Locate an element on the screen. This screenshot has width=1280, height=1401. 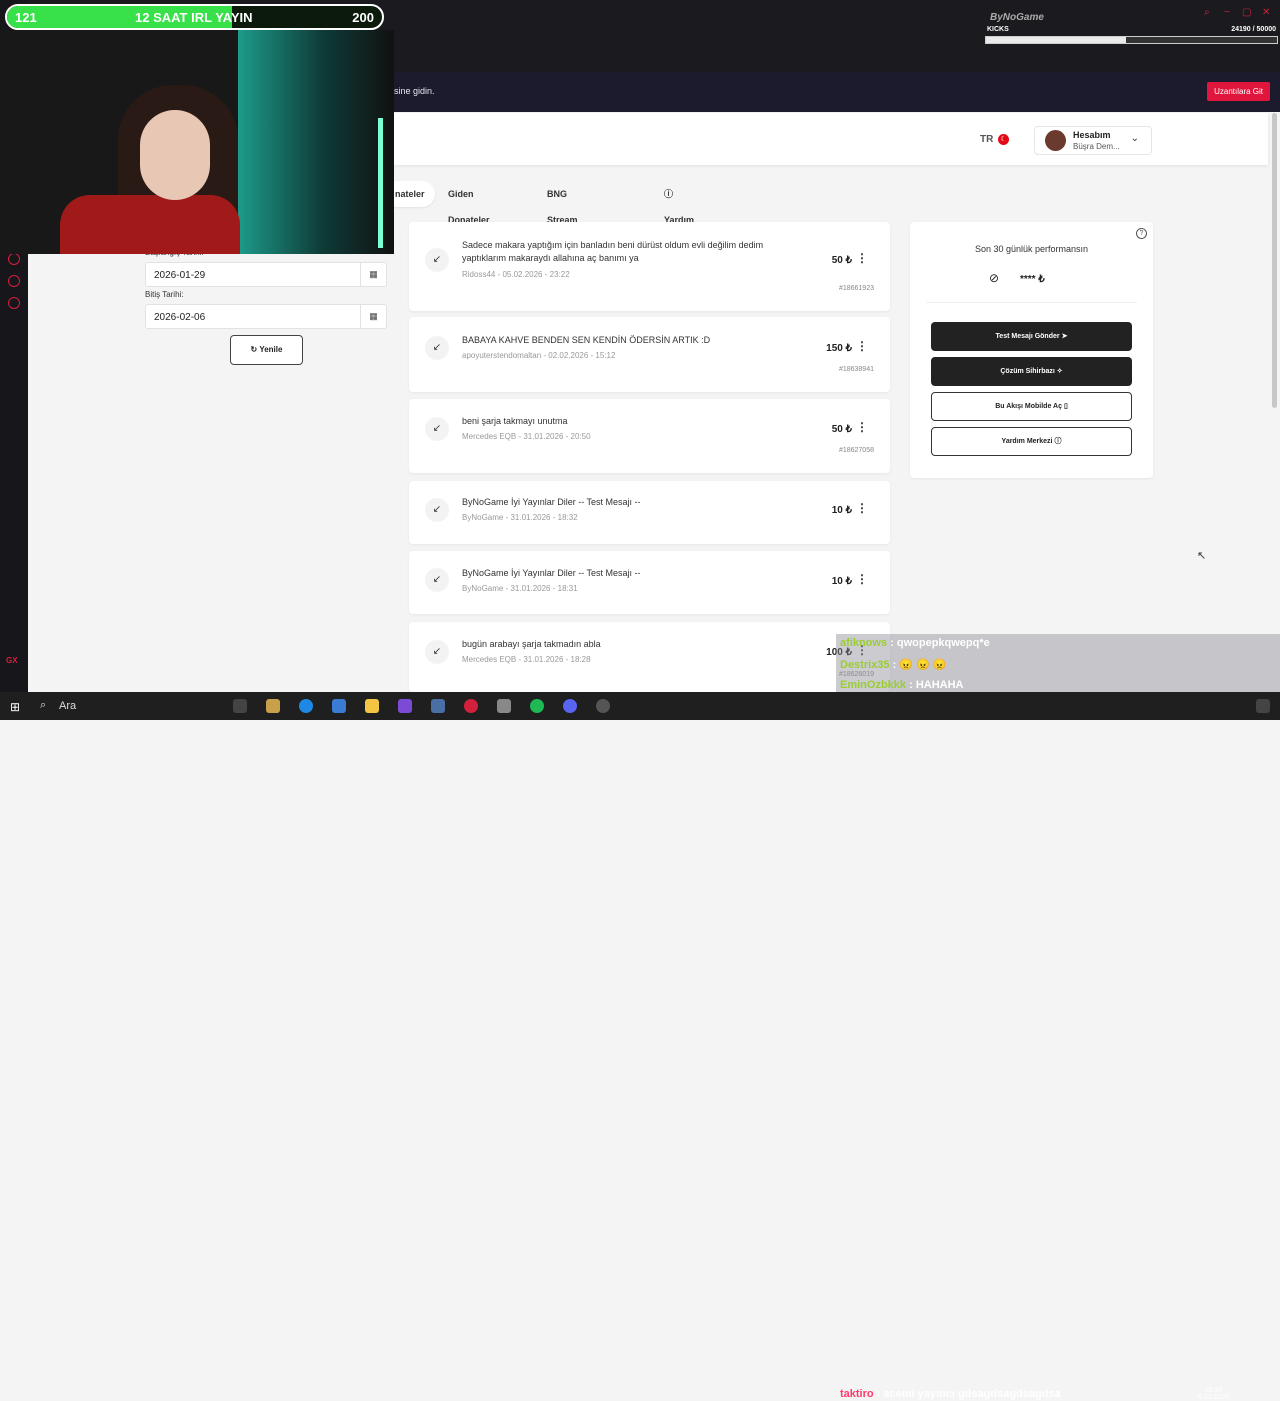
account-title: Hesabım is located at coordinates (1092, 135).